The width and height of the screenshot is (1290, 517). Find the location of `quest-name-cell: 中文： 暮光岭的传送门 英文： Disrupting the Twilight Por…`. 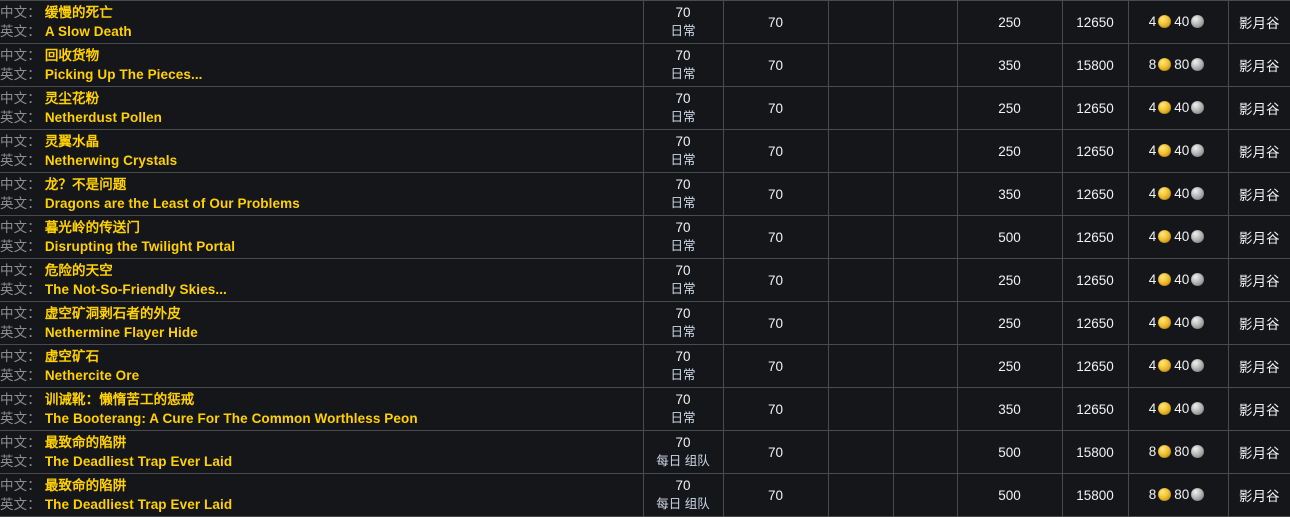

quest-name-cell: 中文： 暮光岭的传送门 英文： Disrupting the Twilight Por… is located at coordinates (322, 237).